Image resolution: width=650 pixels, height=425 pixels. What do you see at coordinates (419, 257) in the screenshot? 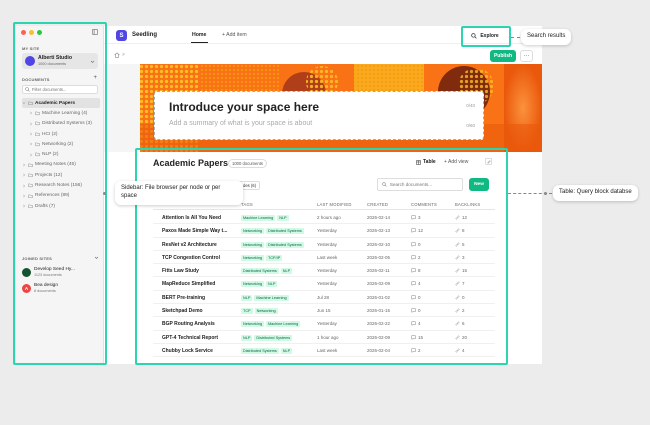
I see `row-comment-count: 2` at bounding box center [419, 257].